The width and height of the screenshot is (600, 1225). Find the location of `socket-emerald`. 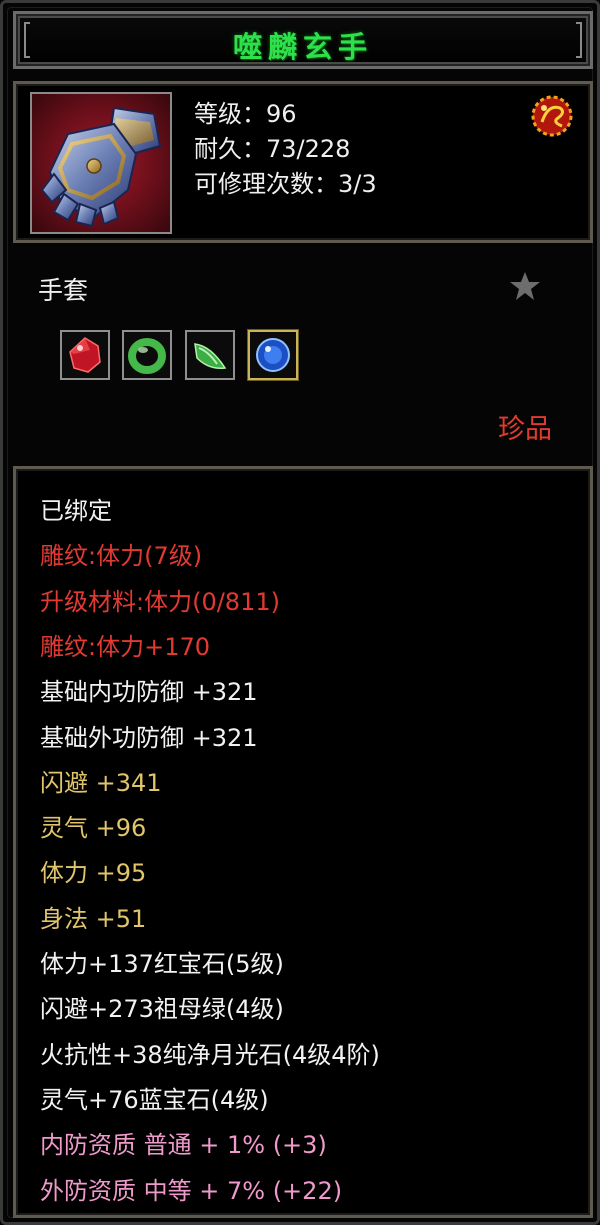

socket-emerald is located at coordinates (210, 355).